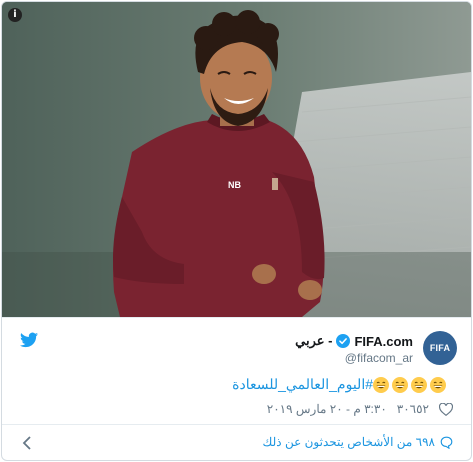  What do you see at coordinates (27, 443) in the screenshot?
I see `chevron-left-icon` at bounding box center [27, 443].